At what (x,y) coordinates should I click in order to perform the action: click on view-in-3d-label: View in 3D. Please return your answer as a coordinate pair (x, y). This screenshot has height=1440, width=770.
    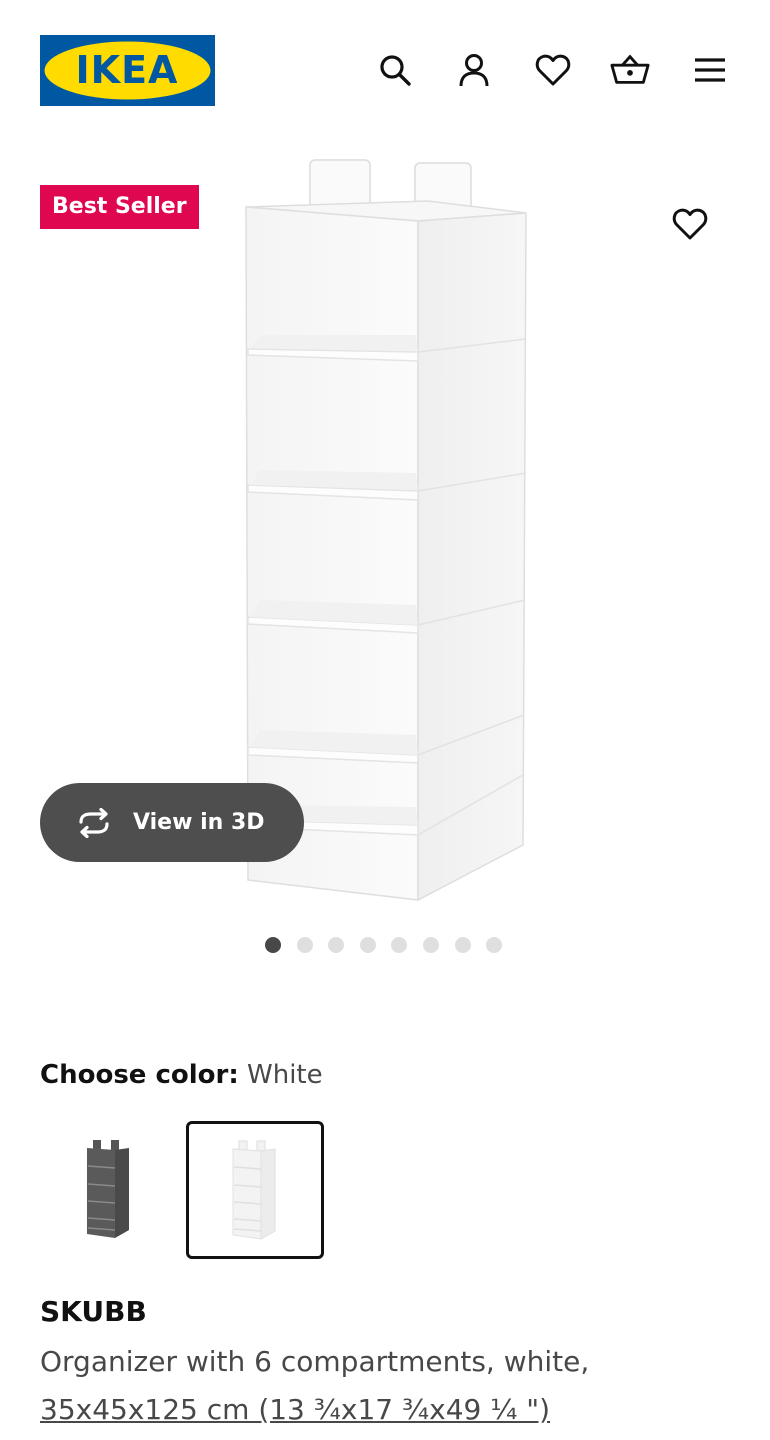
    Looking at the image, I should click on (199, 822).